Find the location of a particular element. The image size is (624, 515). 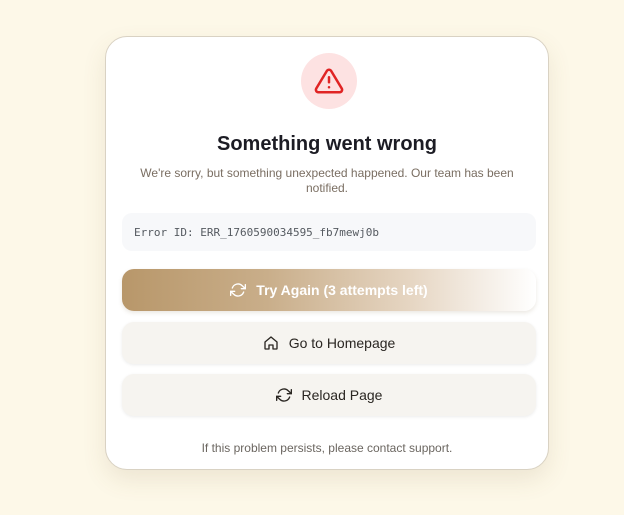

error-title: Something went wrong is located at coordinates (327, 144).